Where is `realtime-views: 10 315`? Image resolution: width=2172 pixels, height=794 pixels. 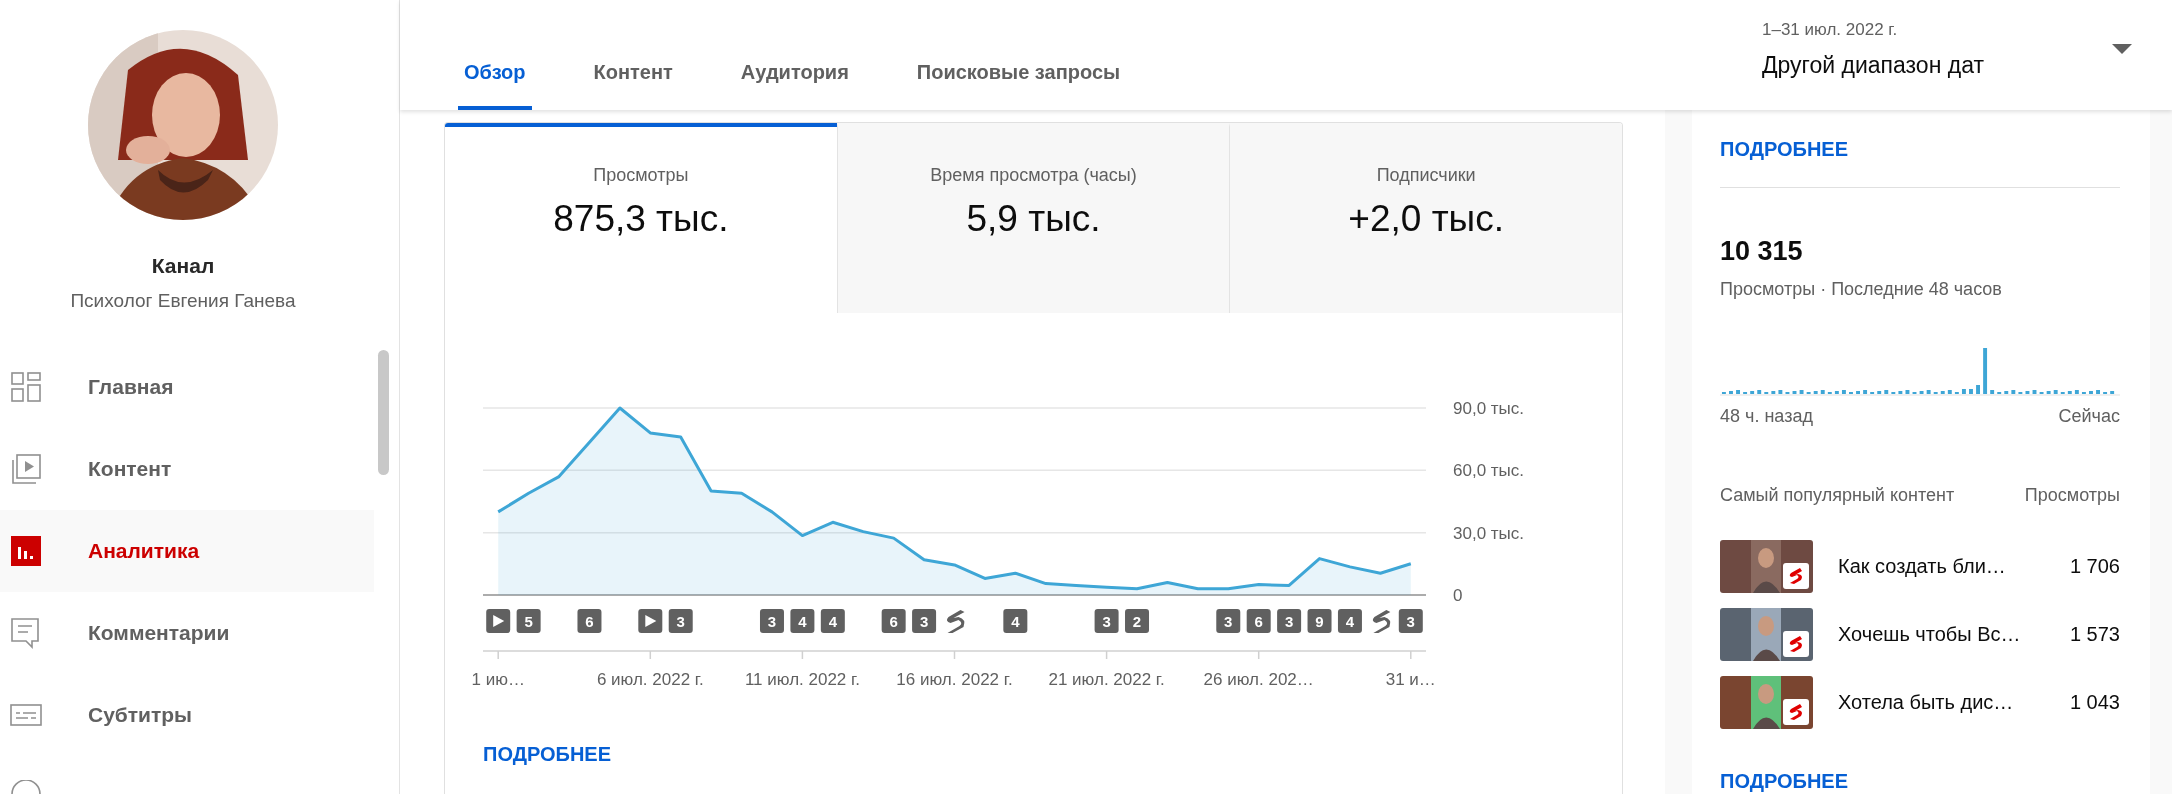 realtime-views: 10 315 is located at coordinates (1762, 251).